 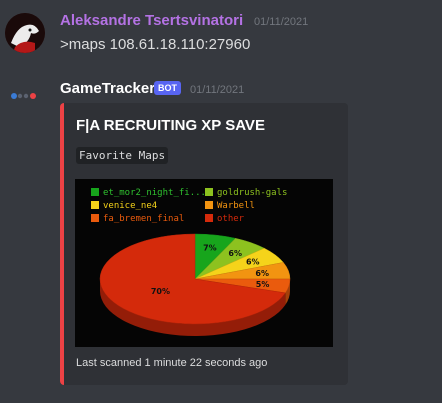 I want to click on embed-title: F|A RECRUITING XP SAVE, so click(x=170, y=125).